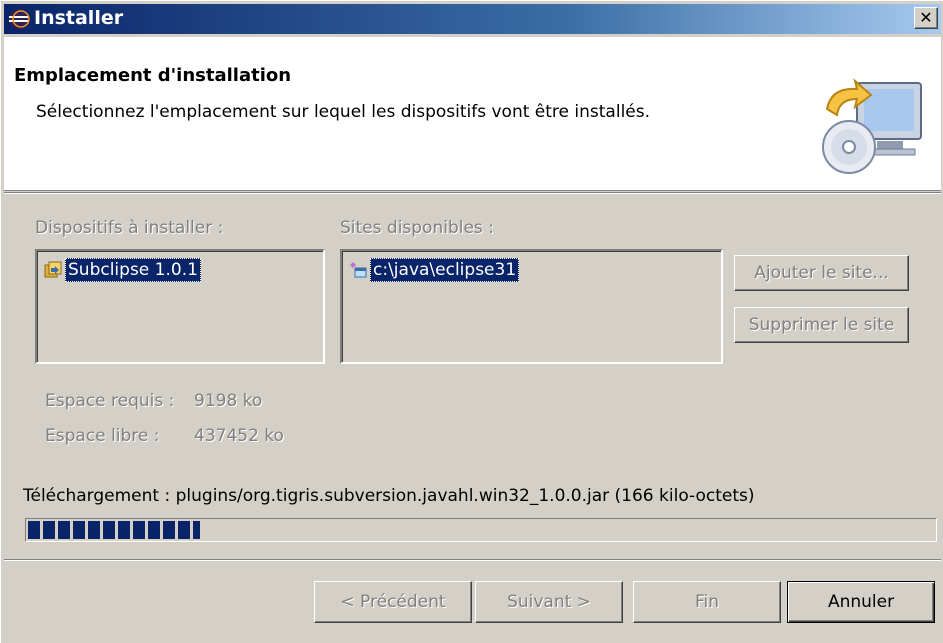  What do you see at coordinates (861, 602) in the screenshot?
I see `cancel-button: Annuler` at bounding box center [861, 602].